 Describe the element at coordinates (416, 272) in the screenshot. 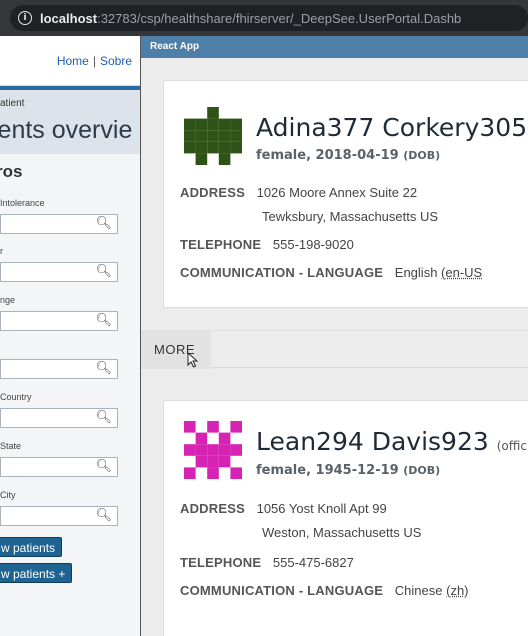

I see `language-value: English` at that location.